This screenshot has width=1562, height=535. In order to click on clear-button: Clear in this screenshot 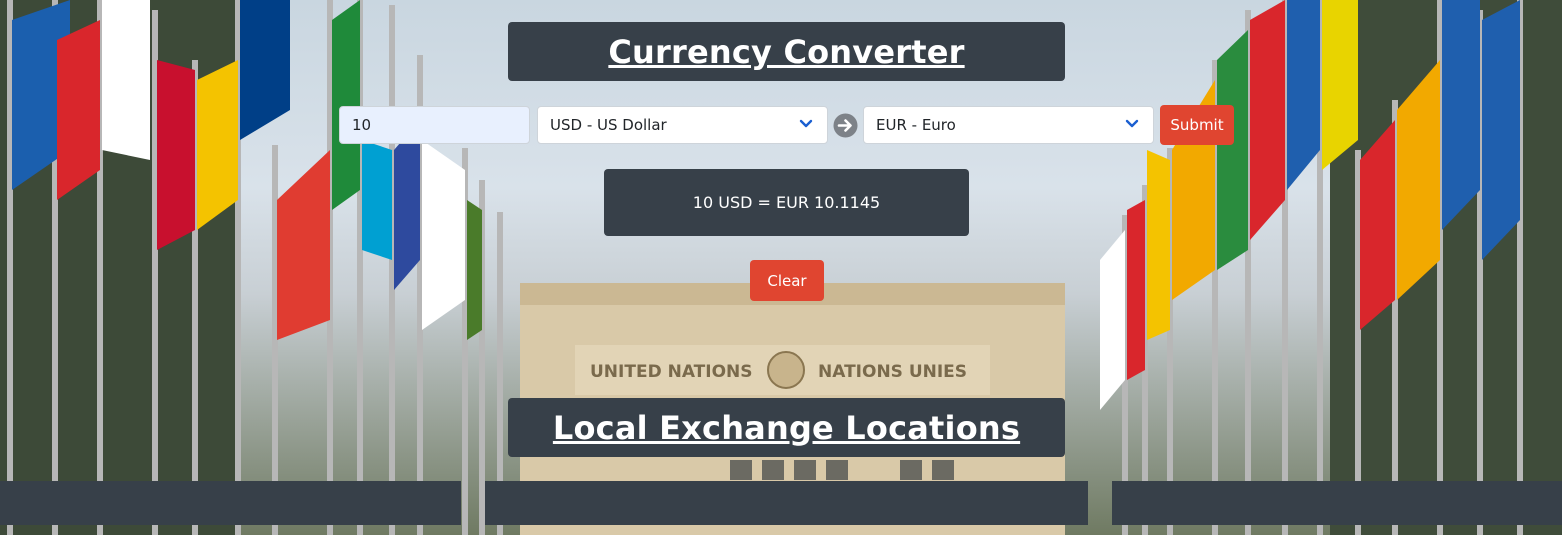, I will do `click(787, 280)`.